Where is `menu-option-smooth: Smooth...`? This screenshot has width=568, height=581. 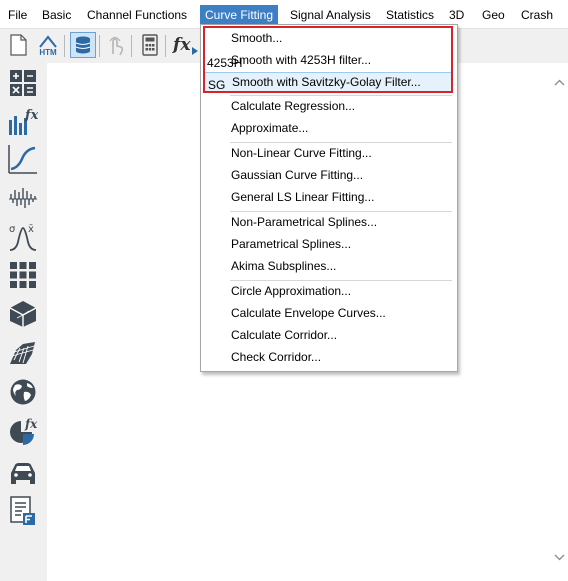 menu-option-smooth: Smooth... is located at coordinates (328, 38).